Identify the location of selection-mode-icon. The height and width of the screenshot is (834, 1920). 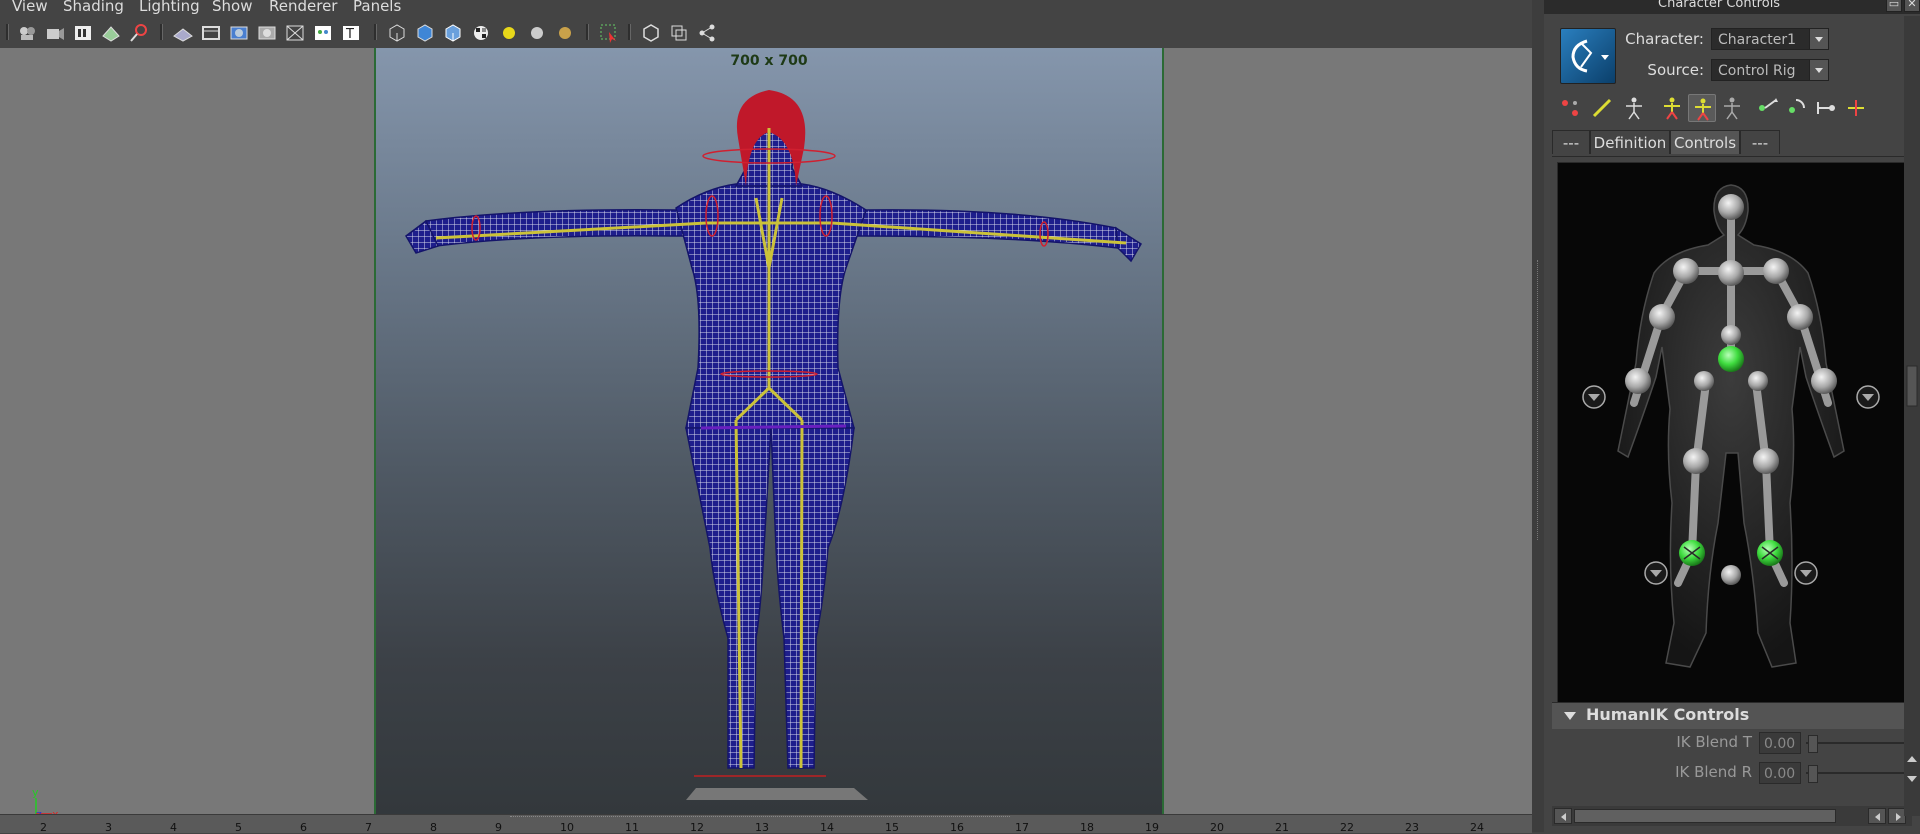
(1732, 108).